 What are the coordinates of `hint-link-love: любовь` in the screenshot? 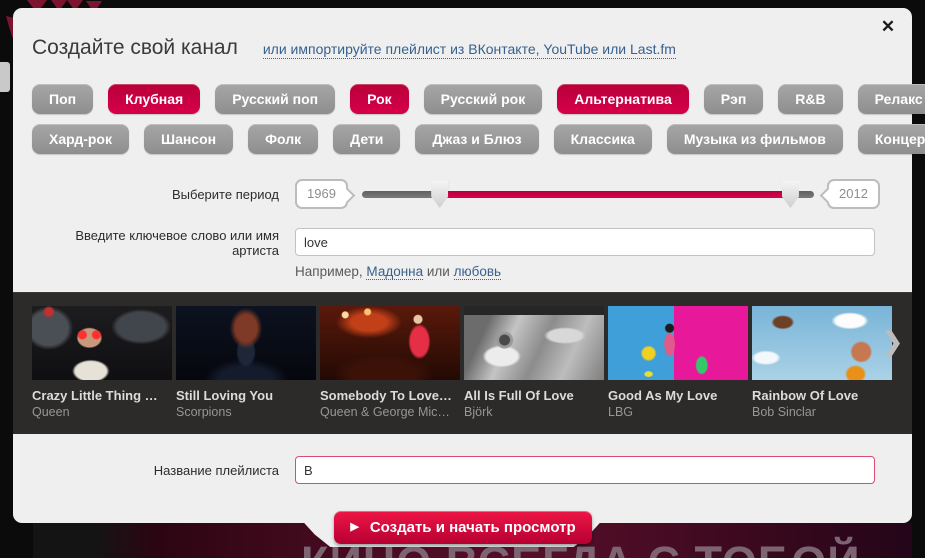 It's located at (477, 272).